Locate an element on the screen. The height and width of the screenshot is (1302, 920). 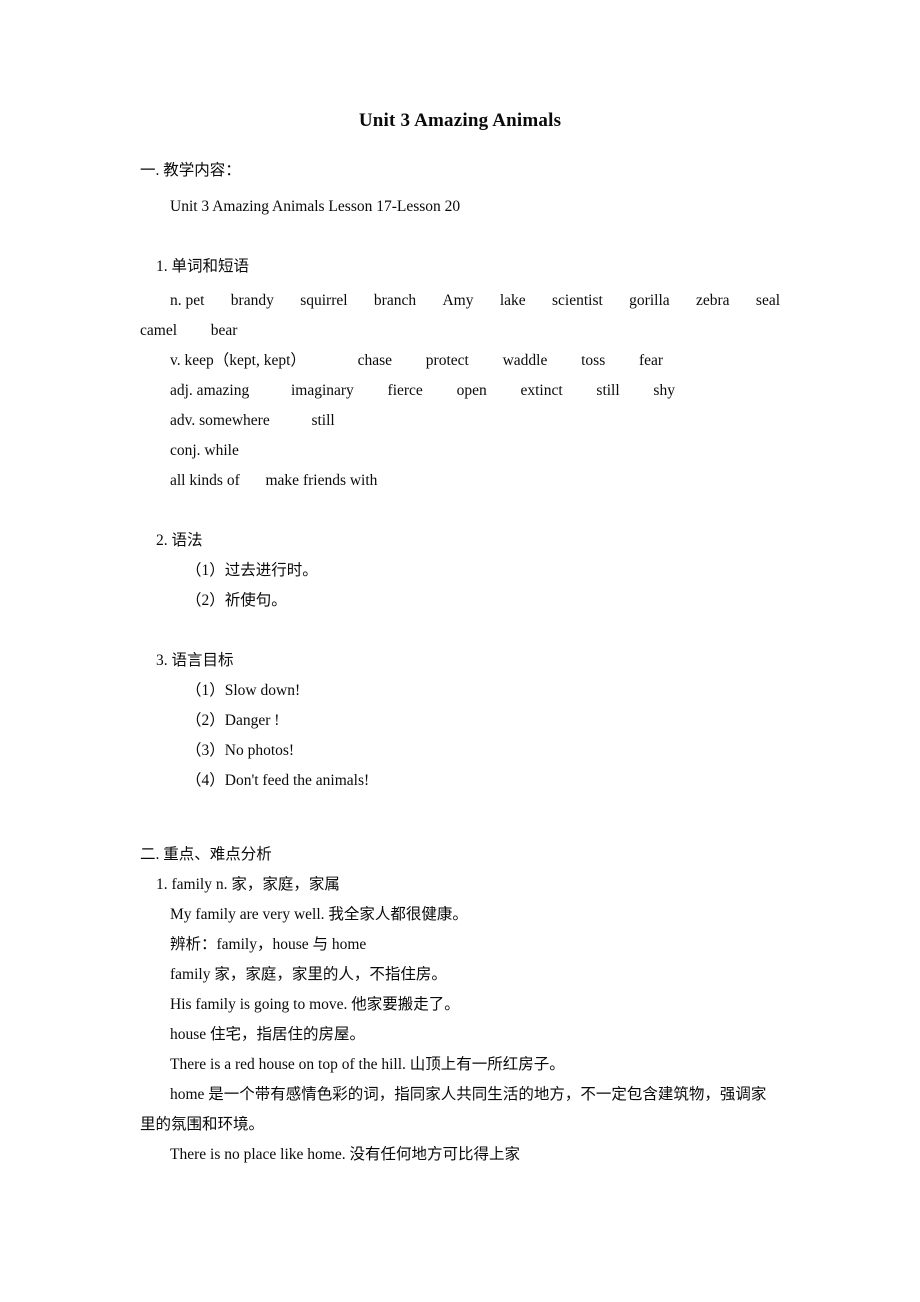
vocab-phrase: make friends with is located at coordinates (321, 480).